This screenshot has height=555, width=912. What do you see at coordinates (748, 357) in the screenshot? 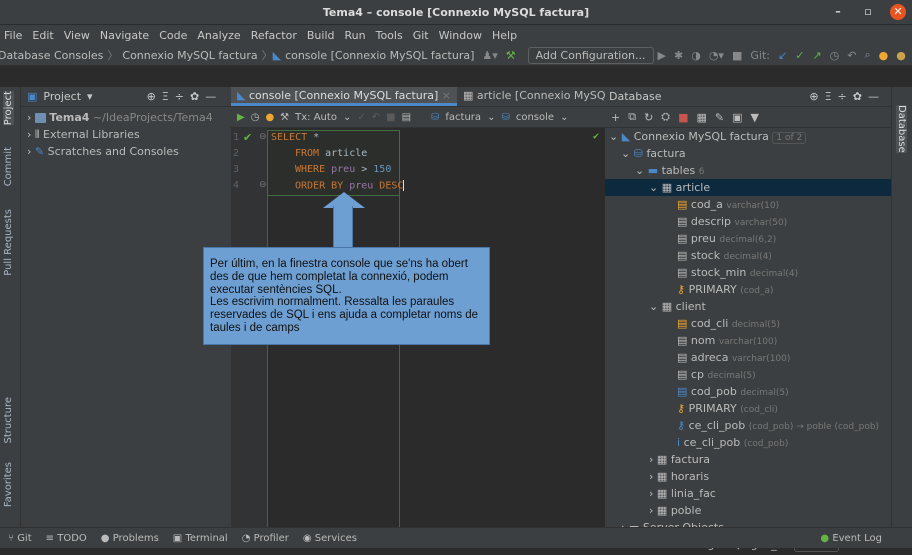
I see `tree-item-column: ▤ adreca varchar(100)` at bounding box center [748, 357].